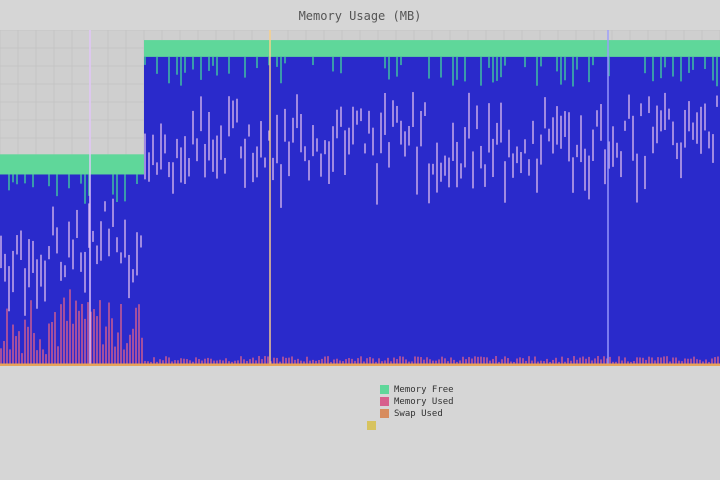  What do you see at coordinates (384, 389) in the screenshot?
I see `legend-swatch-memory-free` at bounding box center [384, 389].